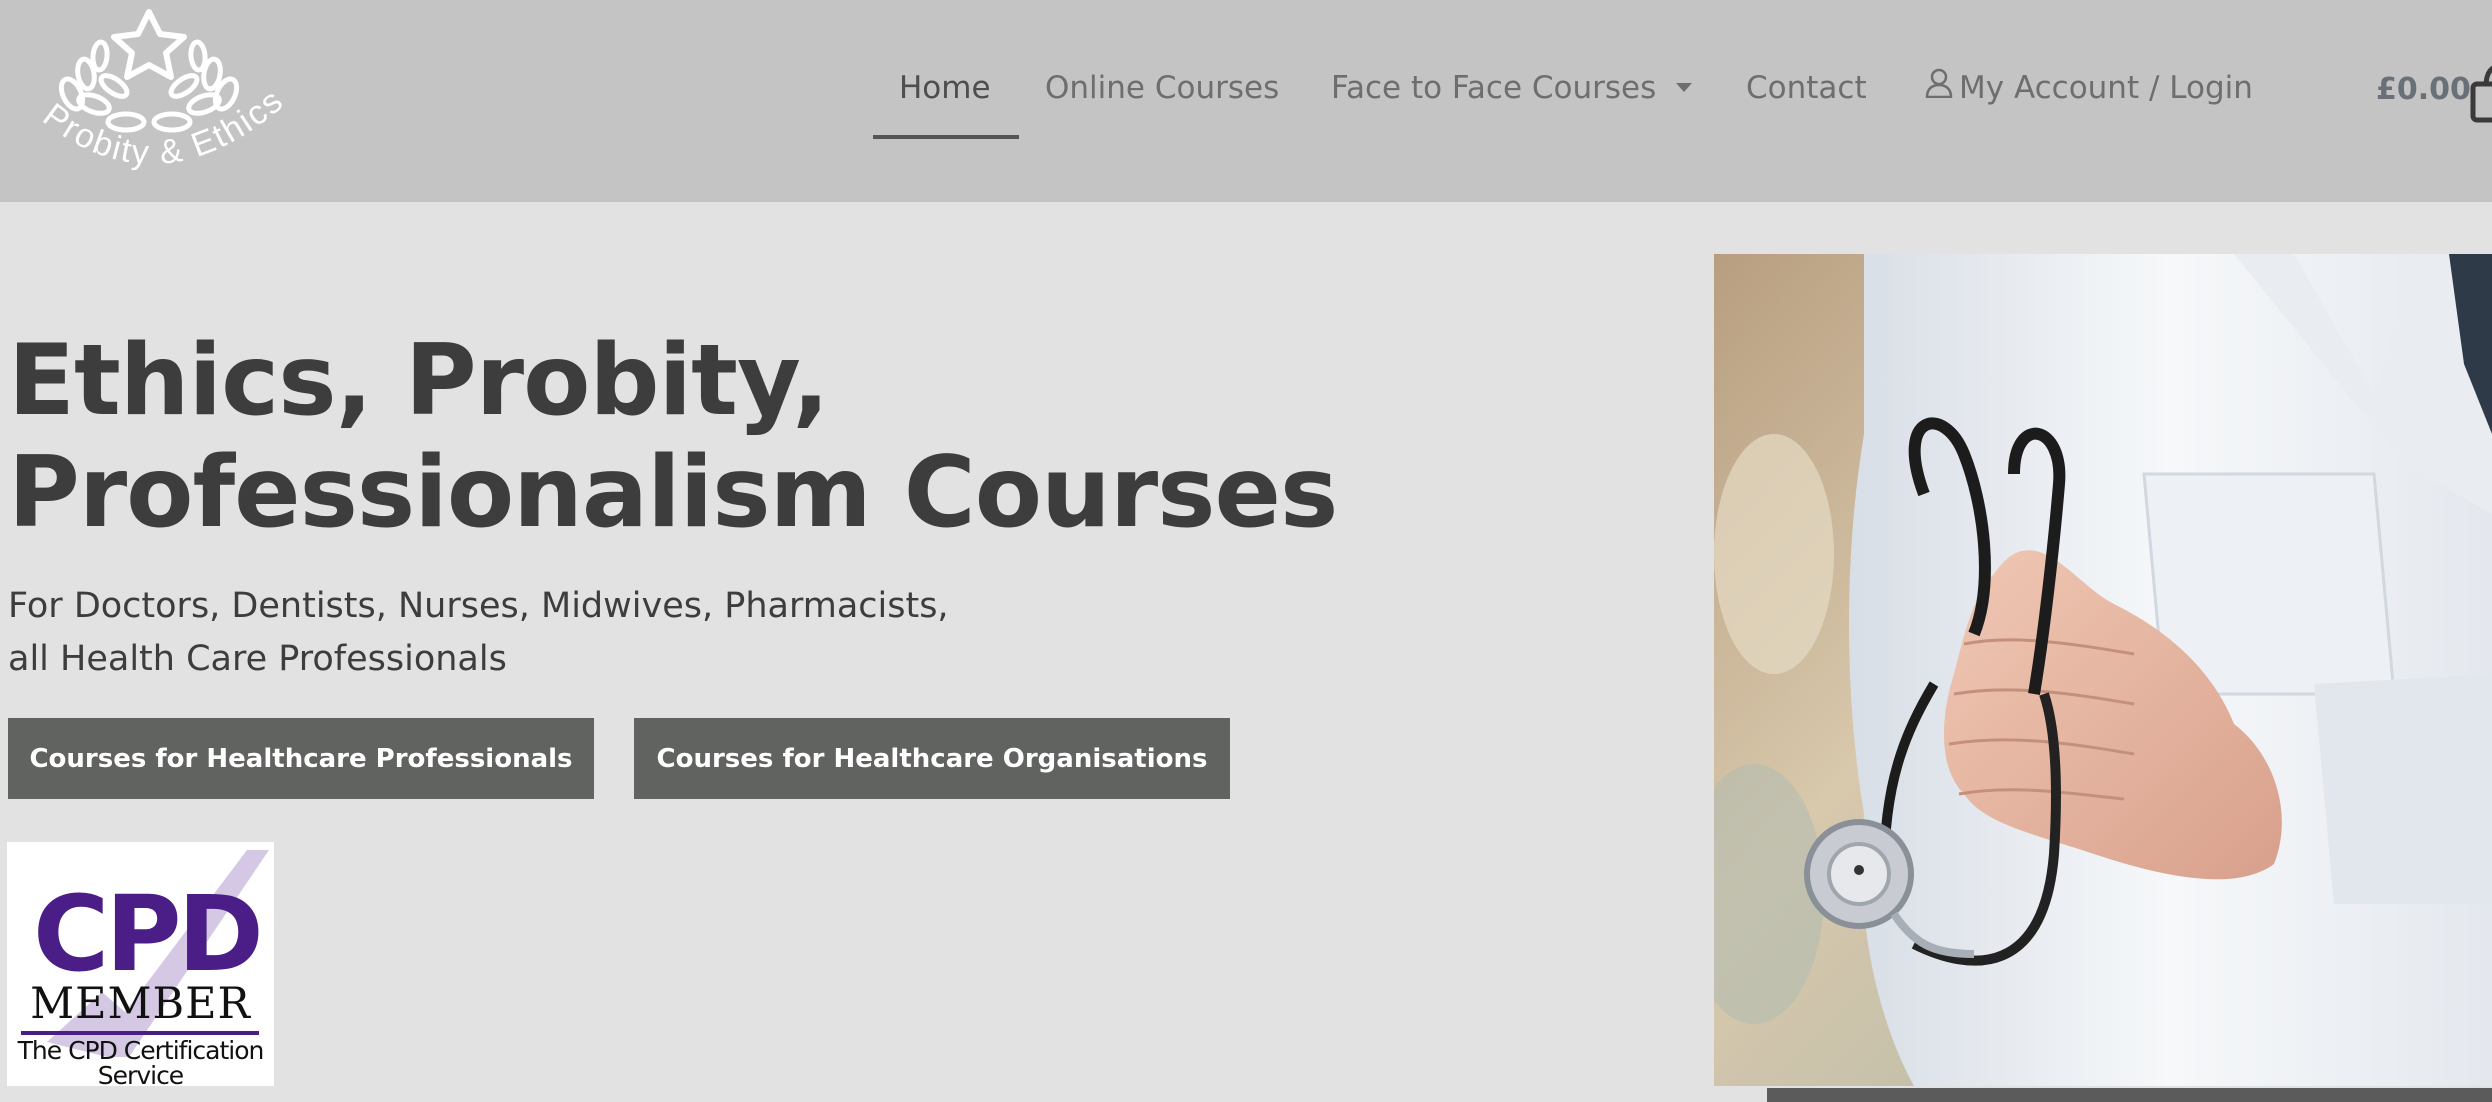  I want to click on probity-ethics-logo: Probity & Ethics, so click(151, 99).